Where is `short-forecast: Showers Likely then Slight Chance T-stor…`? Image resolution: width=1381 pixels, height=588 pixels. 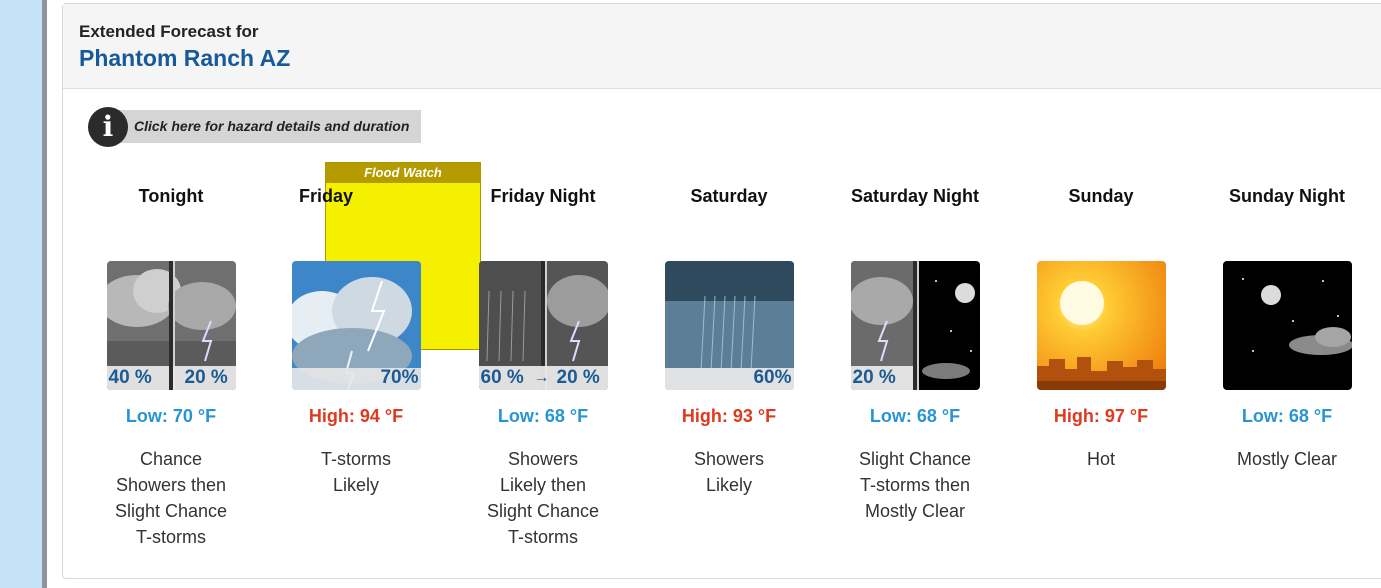 short-forecast: Showers Likely then Slight Chance T-stor… is located at coordinates (543, 498).